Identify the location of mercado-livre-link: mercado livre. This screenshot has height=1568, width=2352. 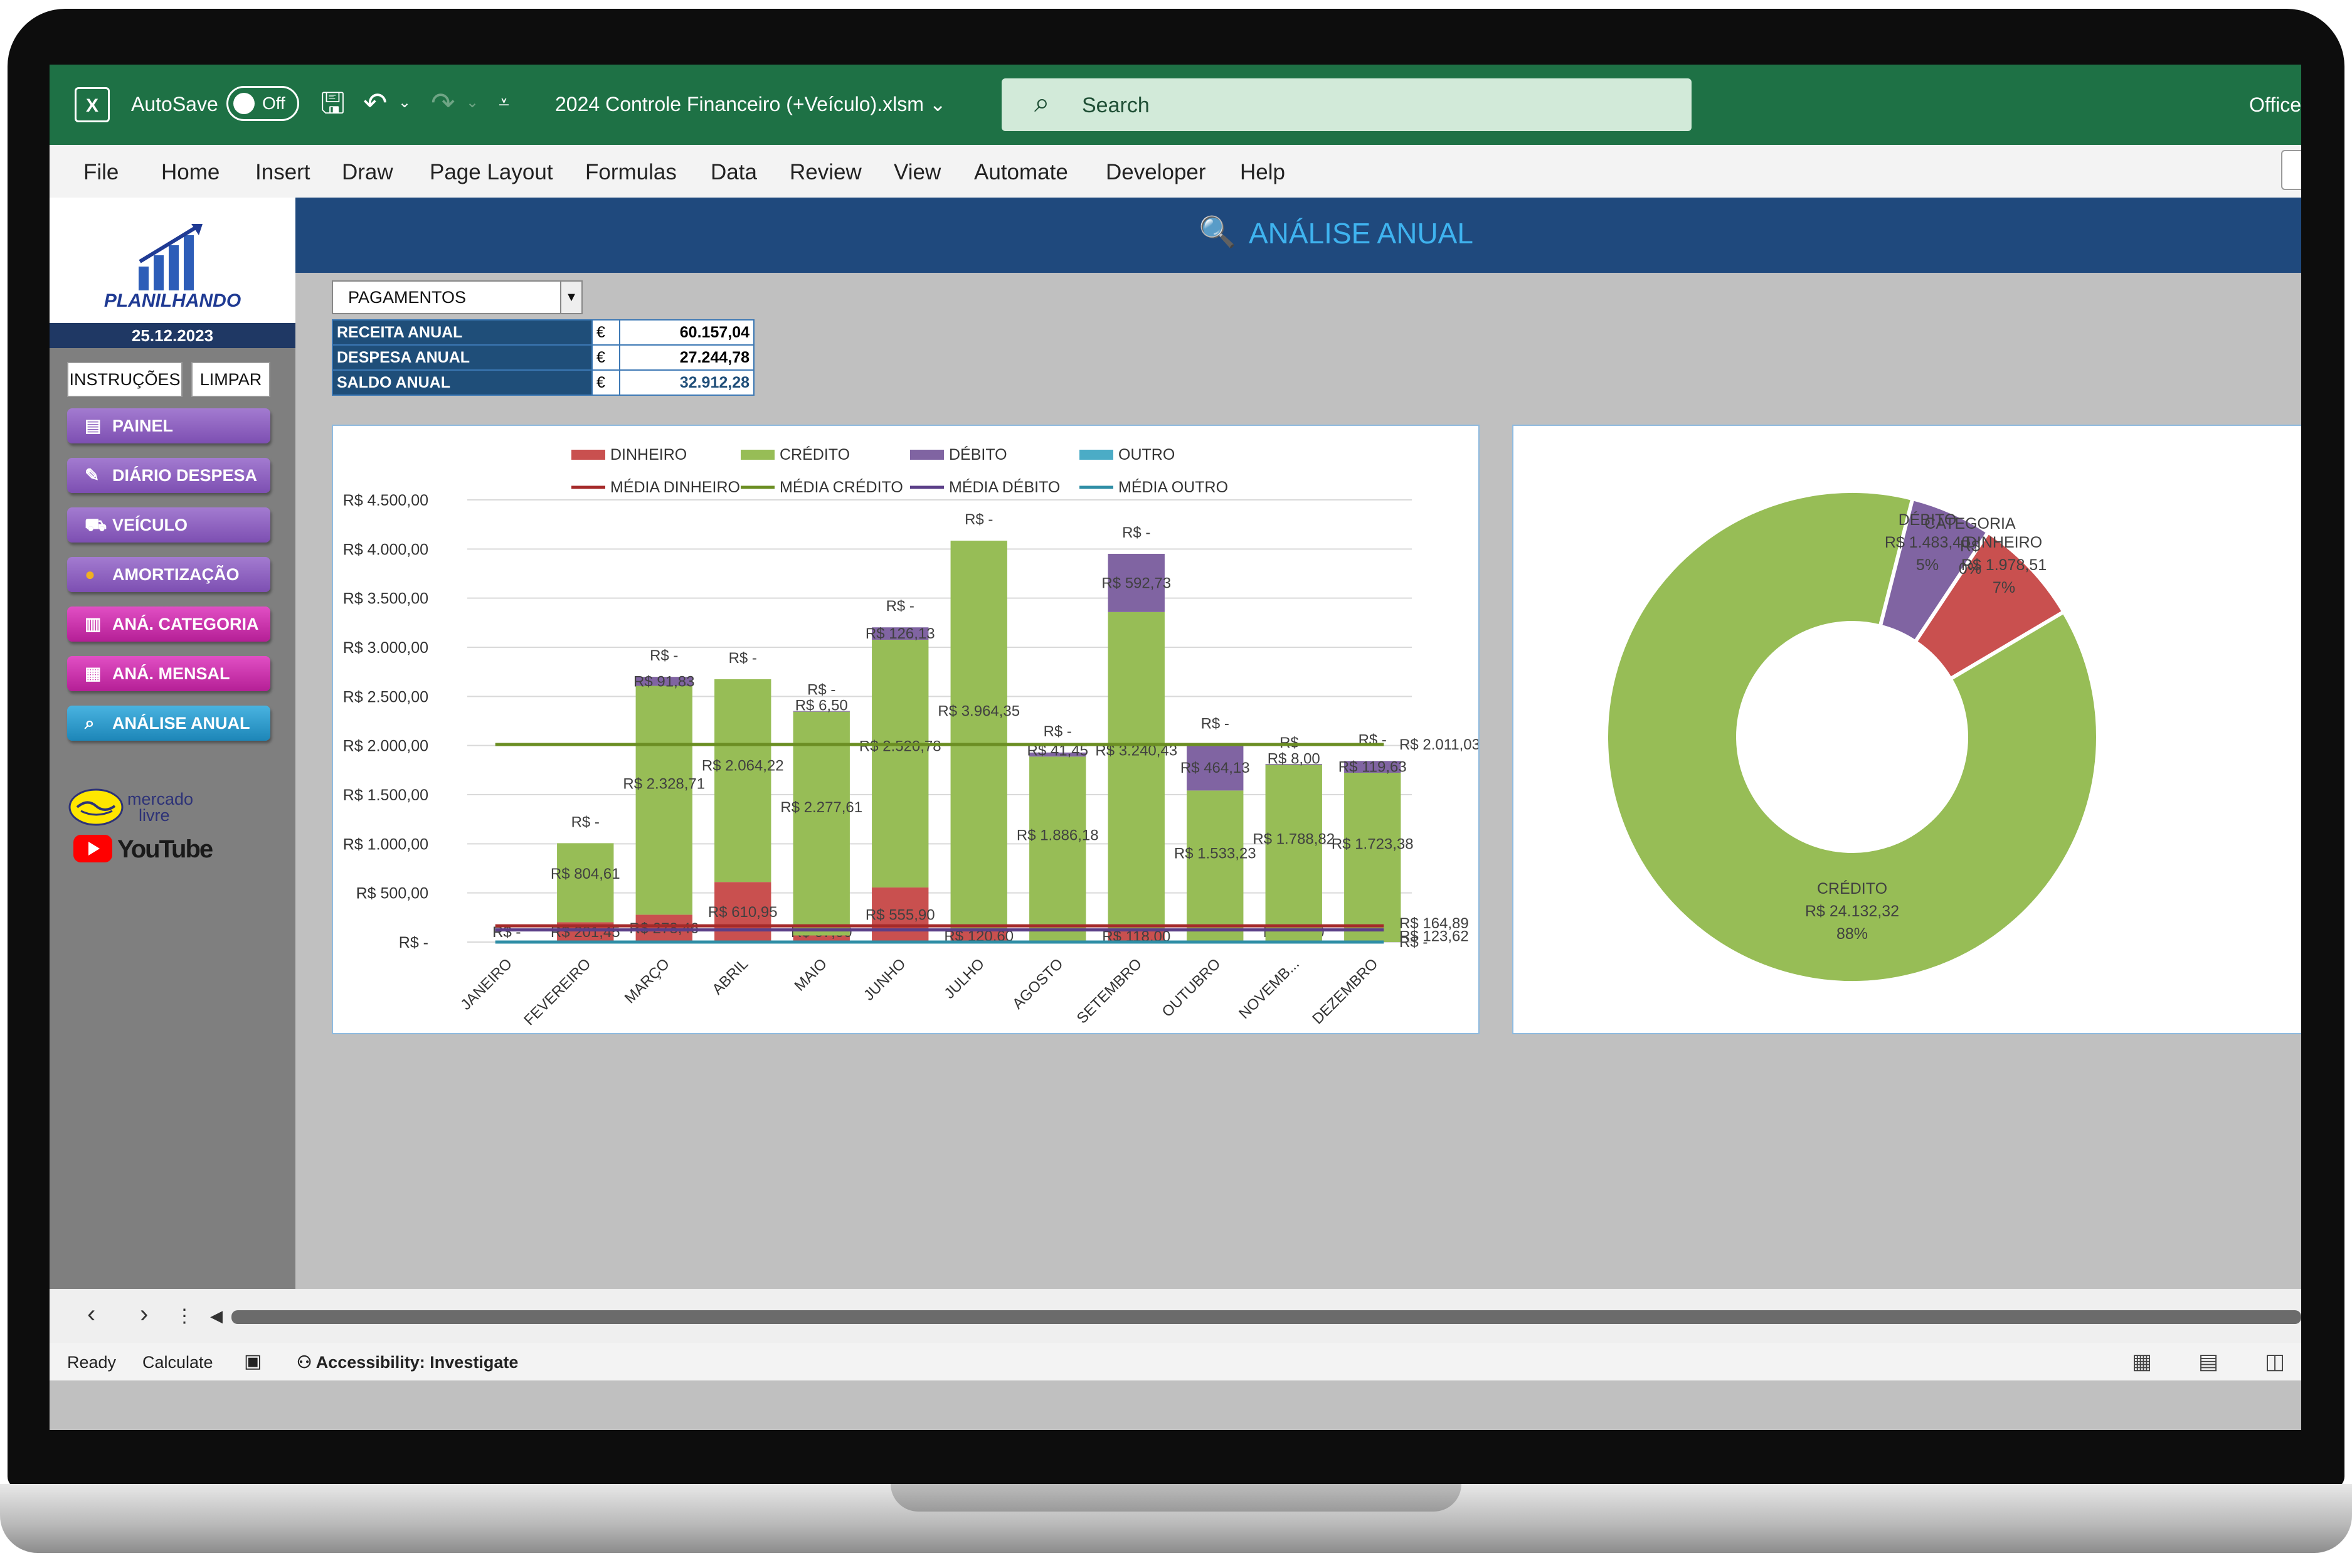
(143, 808).